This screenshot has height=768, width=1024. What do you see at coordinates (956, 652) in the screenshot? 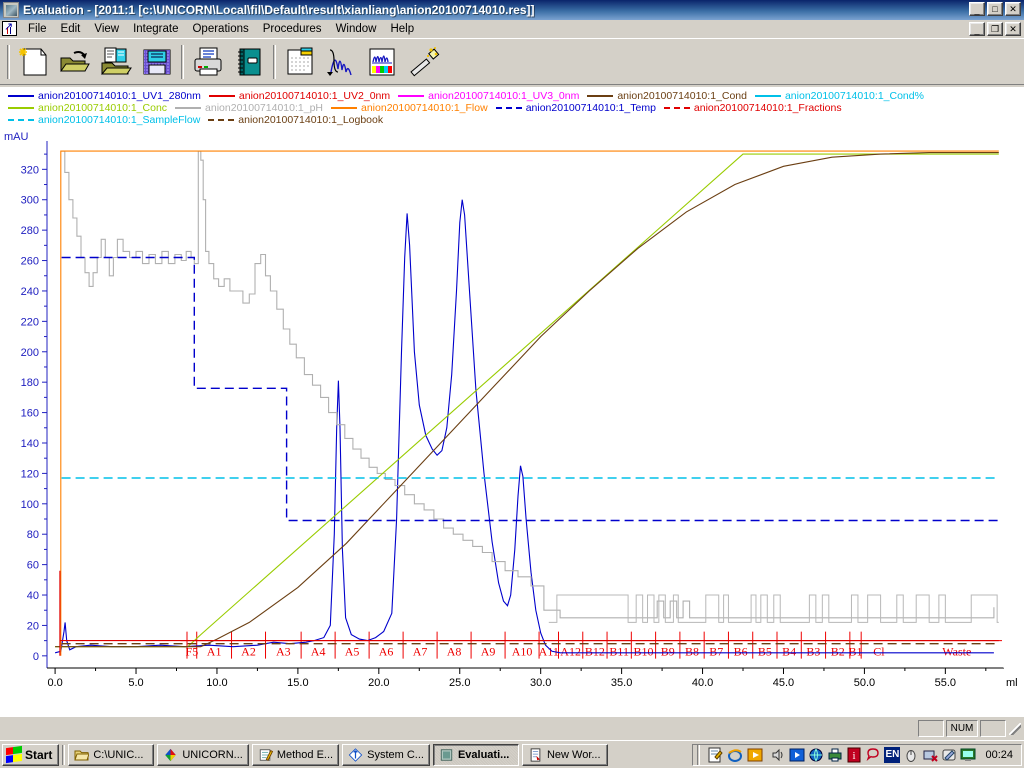
I see `fraction-label: Waste` at bounding box center [956, 652].